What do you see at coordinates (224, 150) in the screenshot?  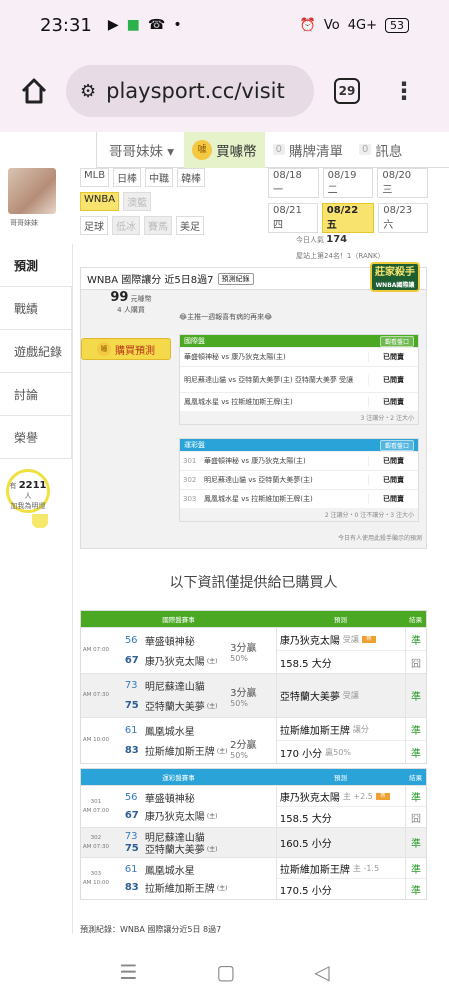 I see `buy-coin-button: 噱 買噱幣` at bounding box center [224, 150].